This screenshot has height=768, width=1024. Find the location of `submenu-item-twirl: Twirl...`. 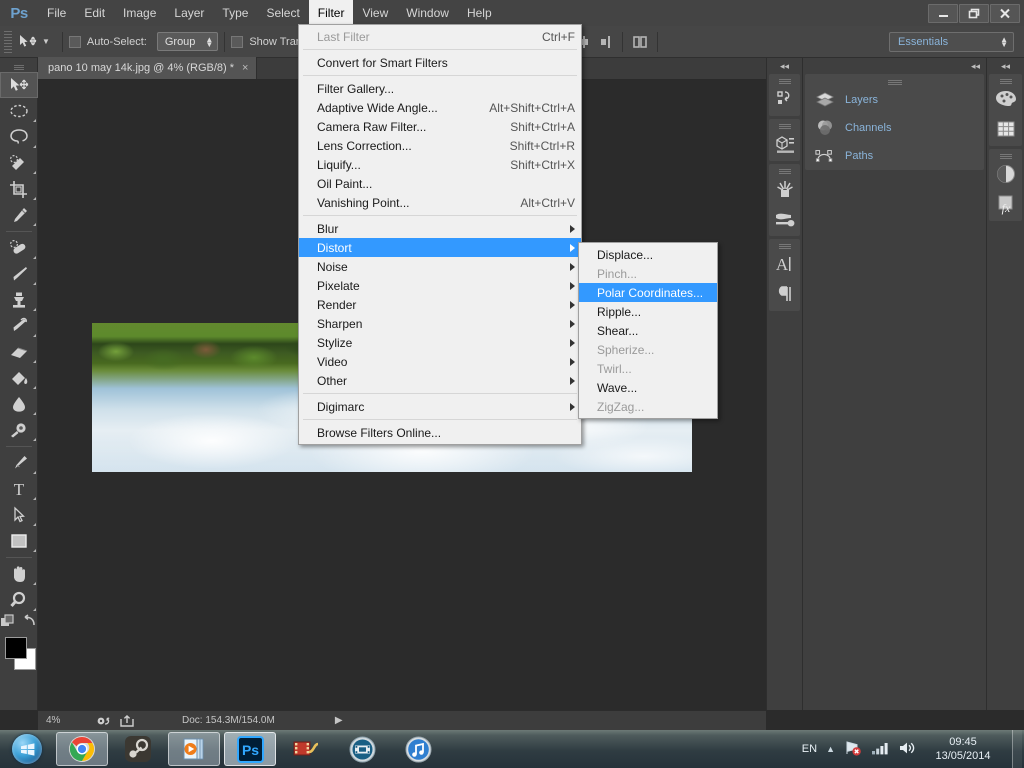

submenu-item-twirl: Twirl... is located at coordinates (648, 368).